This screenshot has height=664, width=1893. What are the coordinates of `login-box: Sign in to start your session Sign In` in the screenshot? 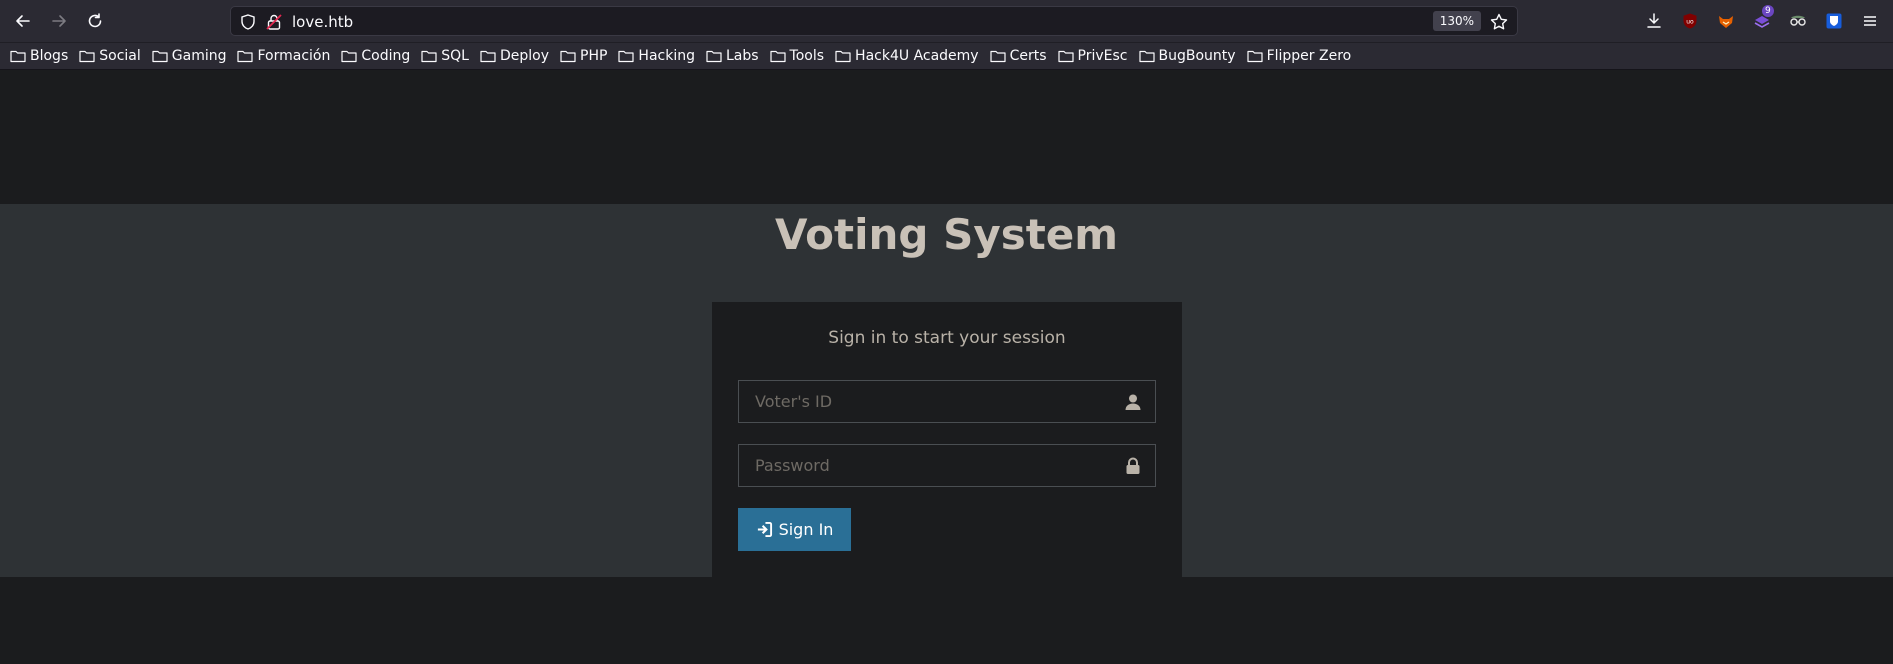 It's located at (947, 439).